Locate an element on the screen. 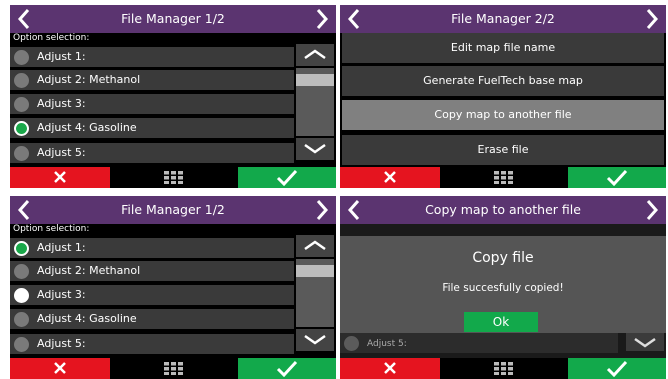 The image size is (668, 379). generate-base-map-button: Generate FuelTech base map is located at coordinates (503, 81).